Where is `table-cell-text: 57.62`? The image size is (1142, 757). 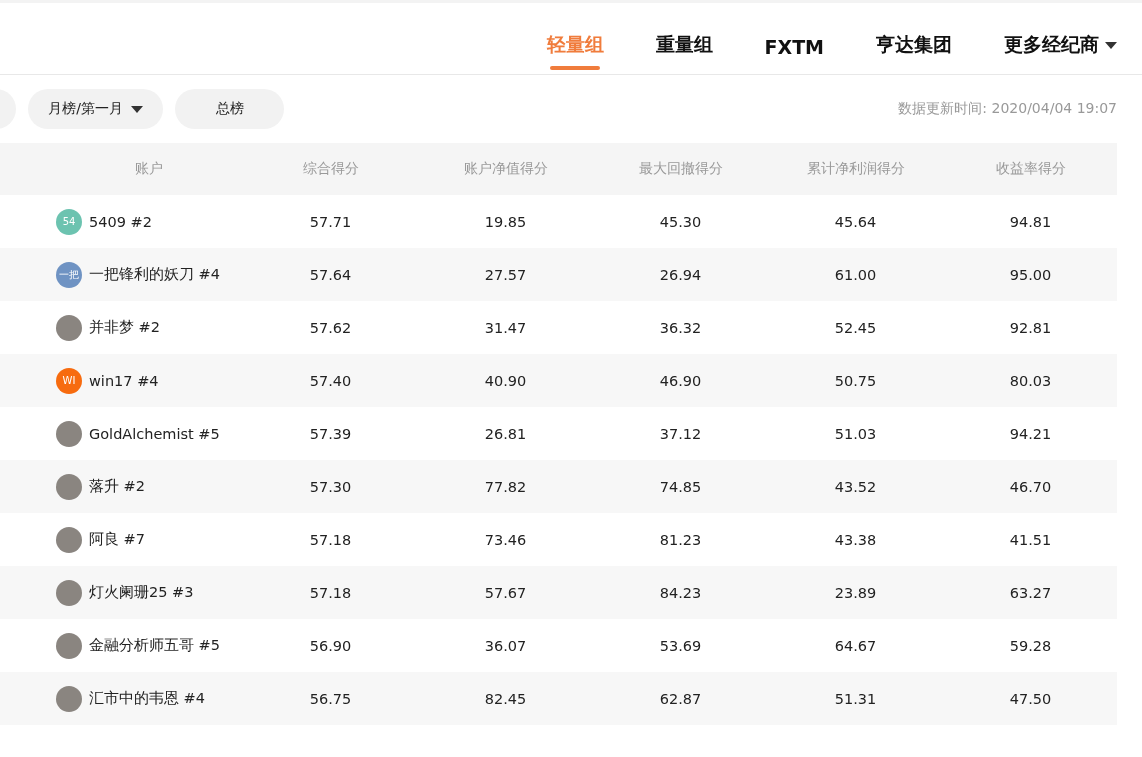
table-cell-text: 57.62 is located at coordinates (330, 327).